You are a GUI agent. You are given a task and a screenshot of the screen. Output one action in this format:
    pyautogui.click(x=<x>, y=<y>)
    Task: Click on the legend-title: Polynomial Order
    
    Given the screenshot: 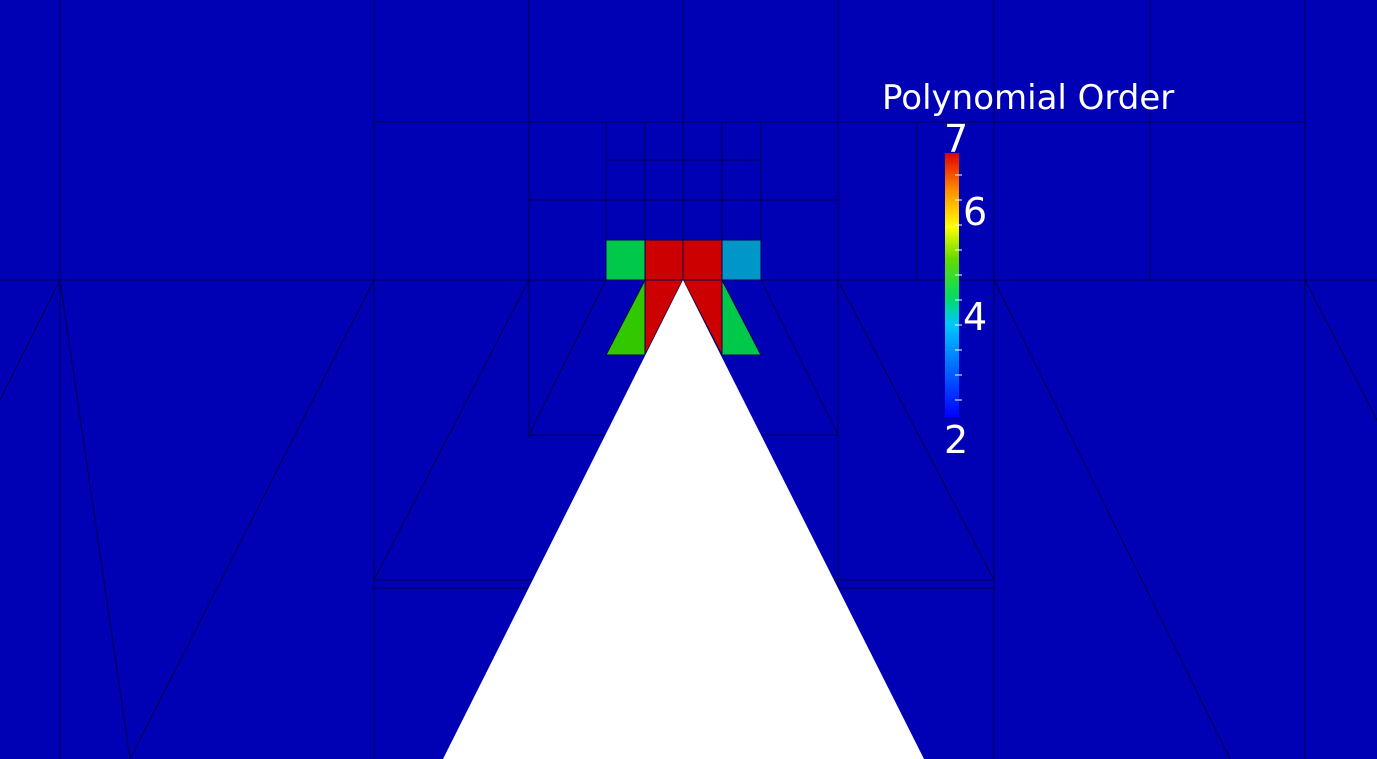 What is the action you would take?
    pyautogui.click(x=1028, y=98)
    